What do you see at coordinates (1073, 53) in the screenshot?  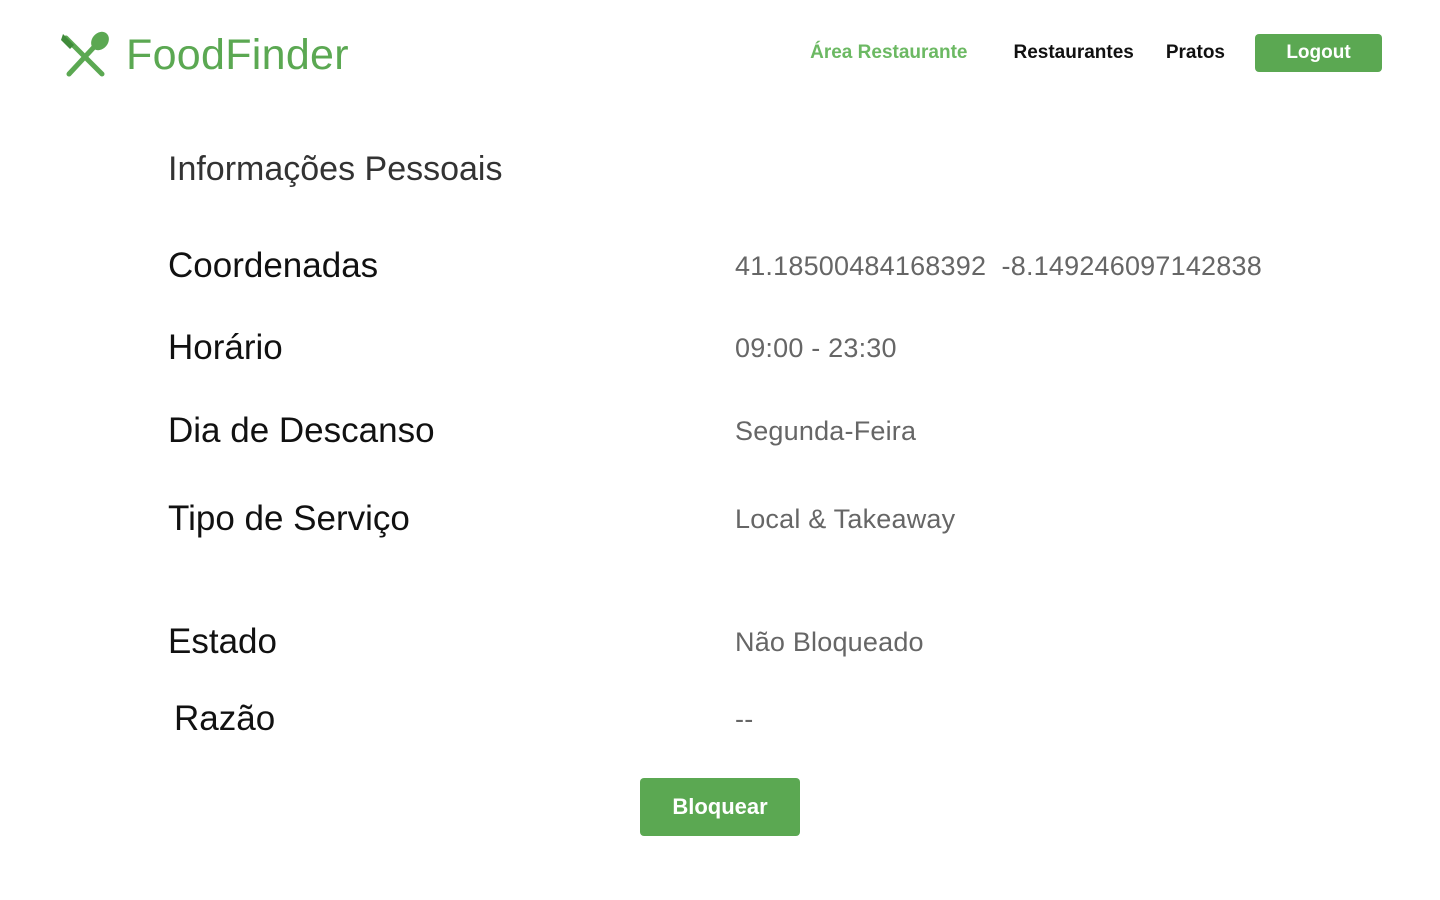 I see `nav-restaurantes: Restaurantes` at bounding box center [1073, 53].